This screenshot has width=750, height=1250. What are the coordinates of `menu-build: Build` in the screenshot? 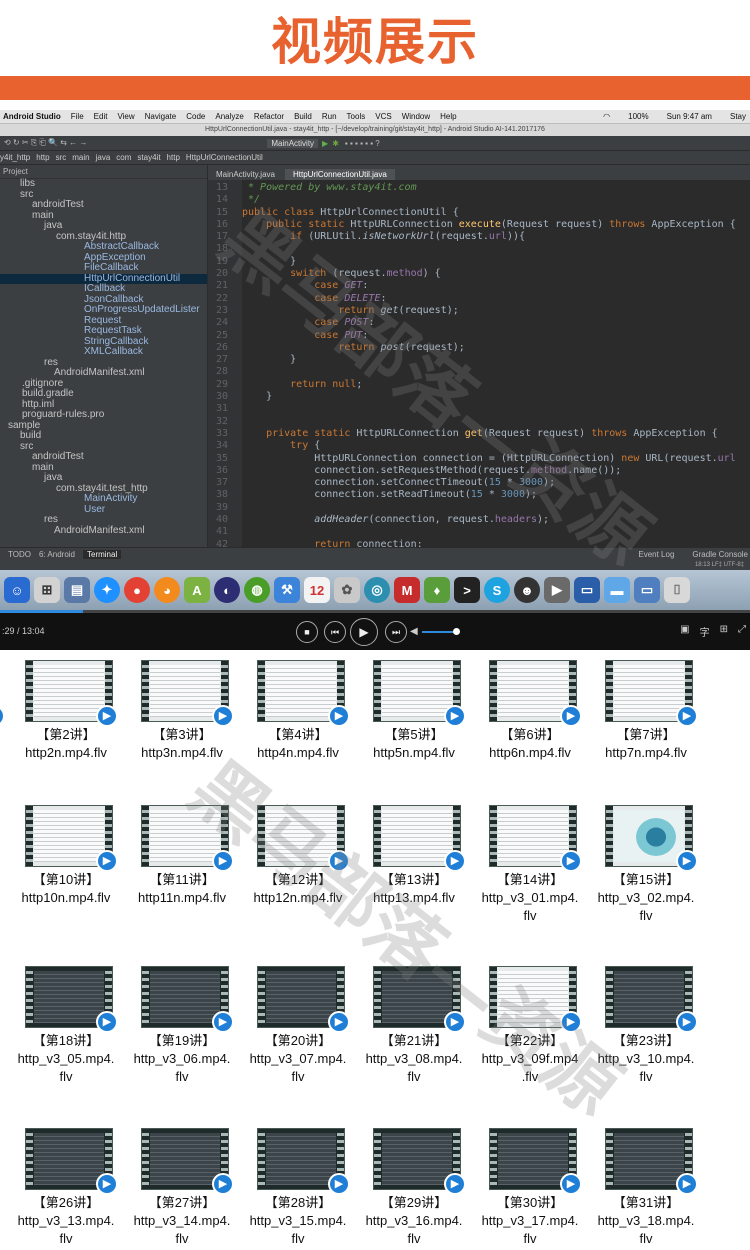 It's located at (303, 116).